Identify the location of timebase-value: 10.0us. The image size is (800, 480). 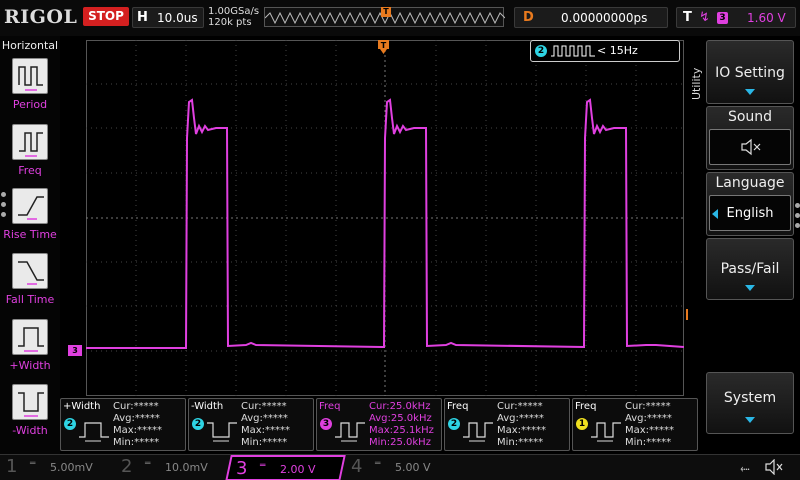
(177, 18).